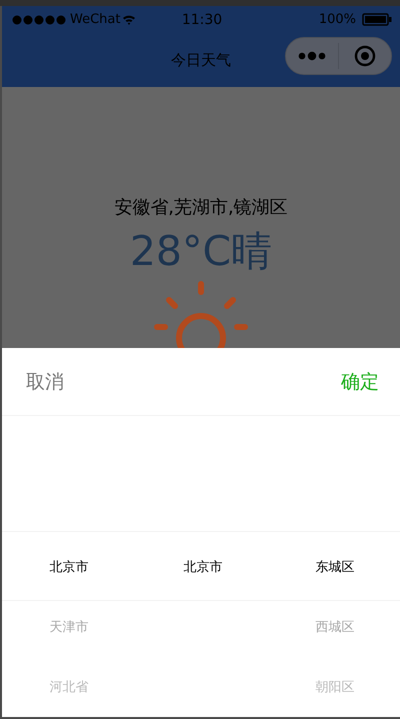 The height and width of the screenshot is (719, 400). What do you see at coordinates (201, 60) in the screenshot?
I see `nav-title: 今日天气` at bounding box center [201, 60].